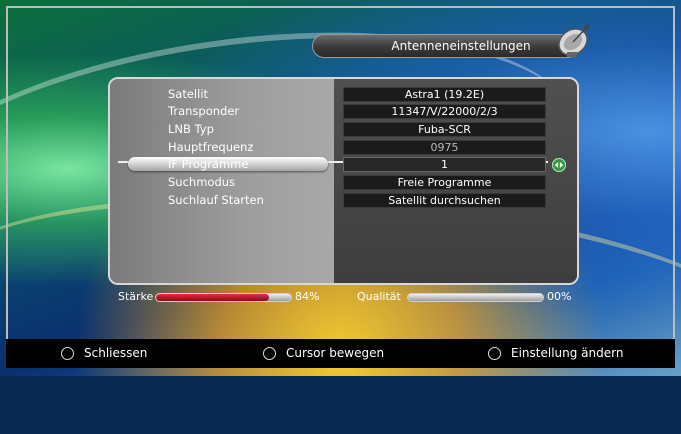 The height and width of the screenshot is (434, 681). What do you see at coordinates (216, 200) in the screenshot?
I see `setting-label-suchlauf-starten: Suchlauf Starten` at bounding box center [216, 200].